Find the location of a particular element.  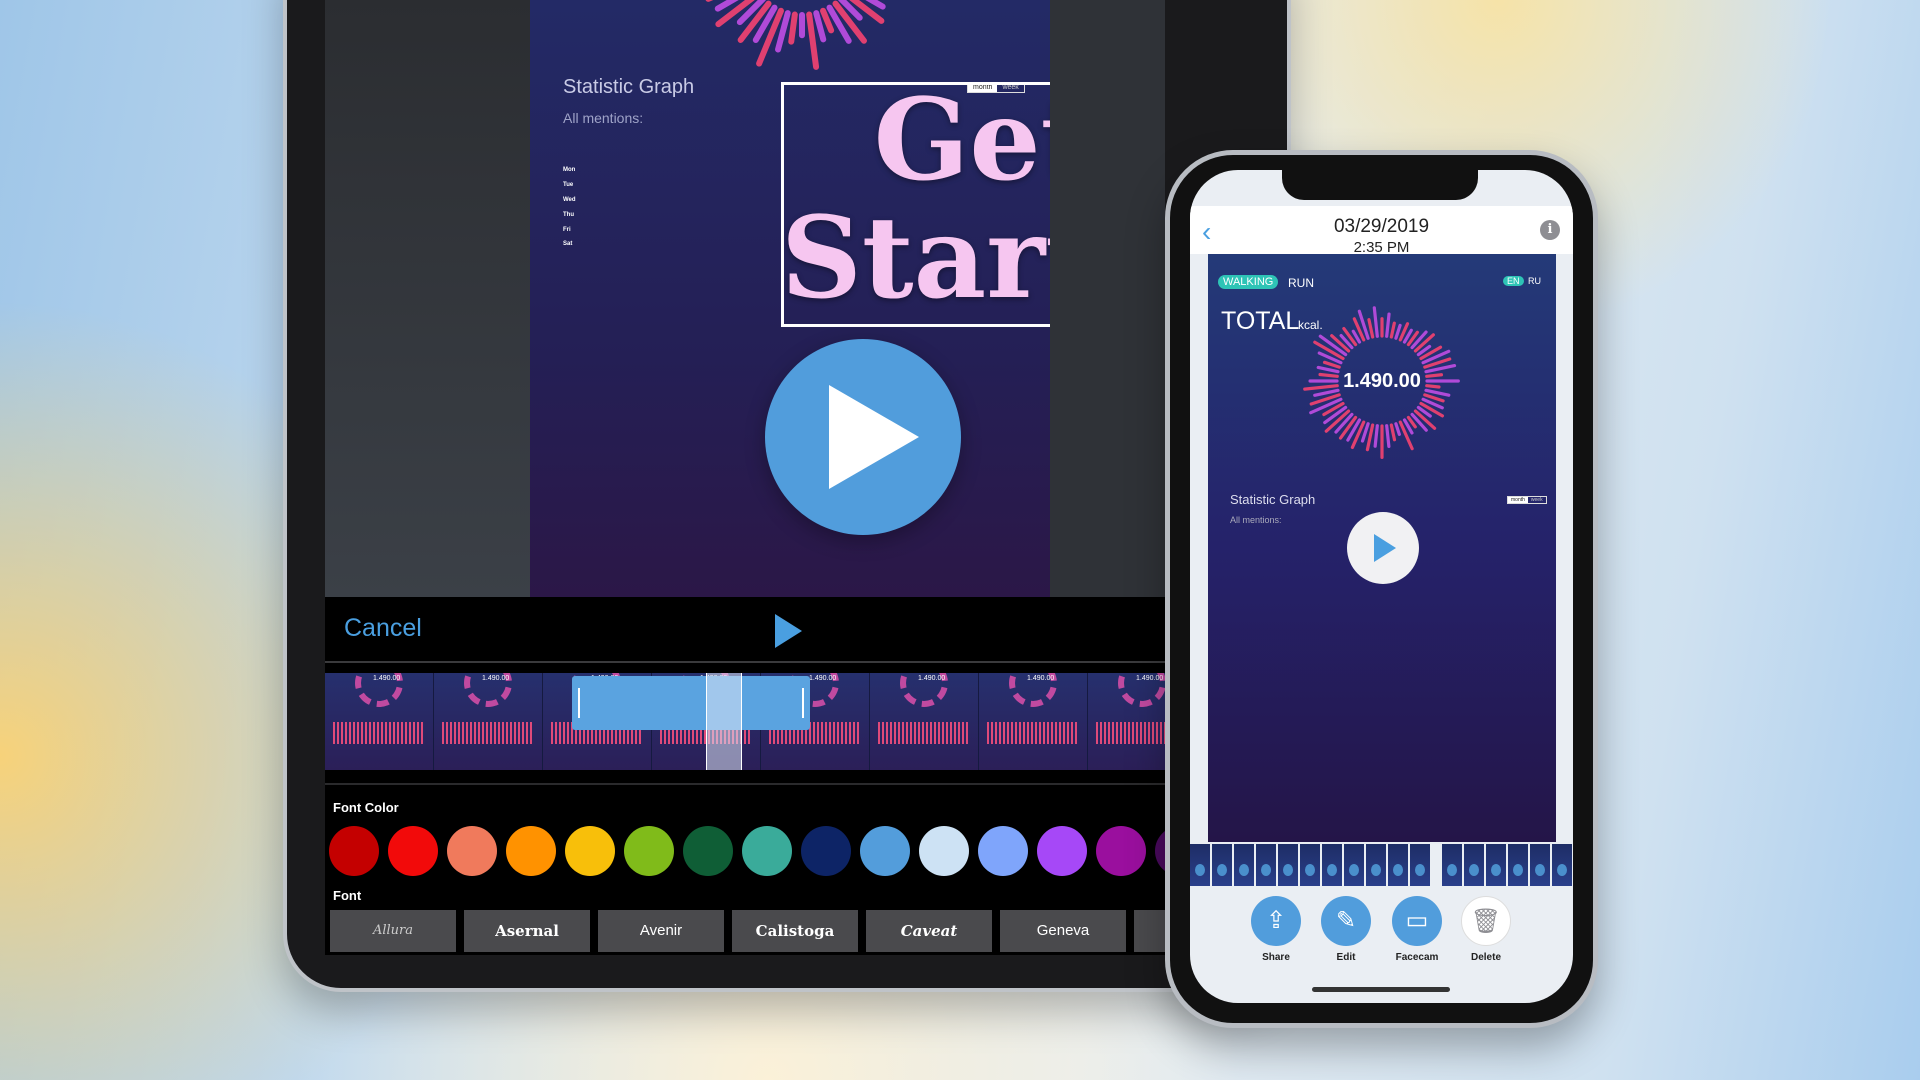

timeline-selection is located at coordinates (691, 703).